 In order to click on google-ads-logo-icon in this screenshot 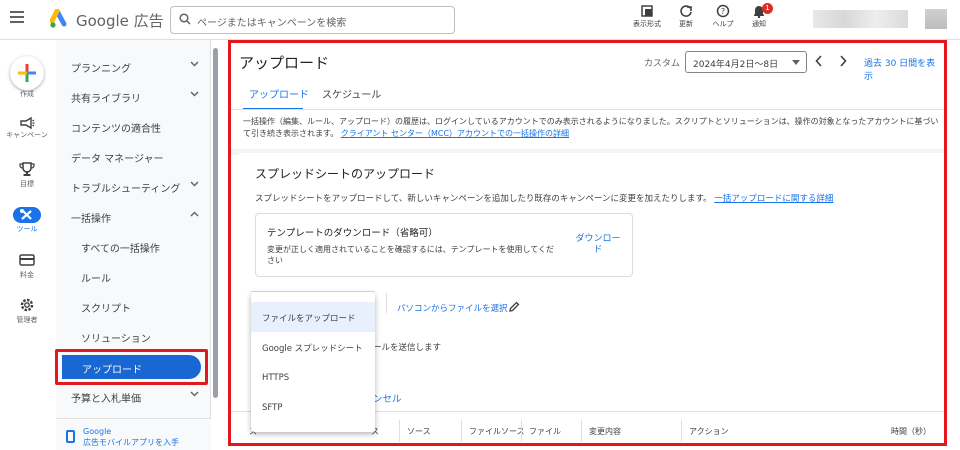, I will do `click(60, 19)`.